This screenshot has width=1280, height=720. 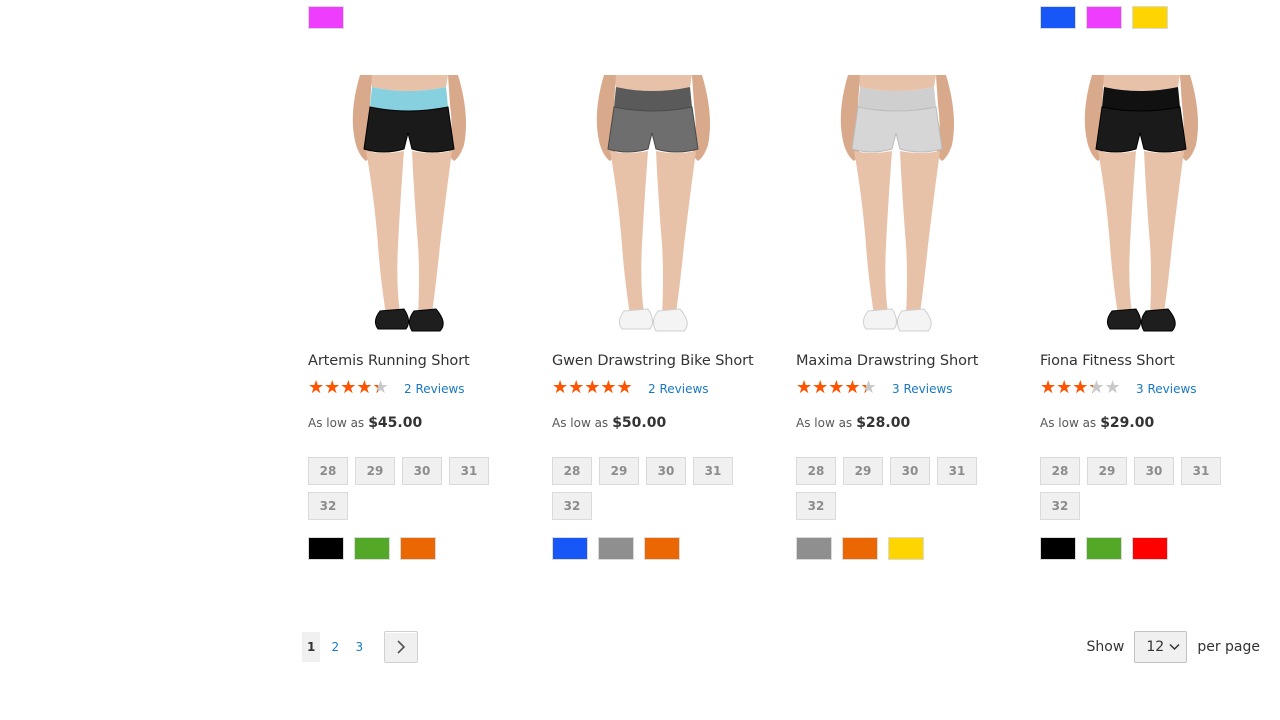 What do you see at coordinates (897, 203) in the screenshot?
I see `product-image-maxima` at bounding box center [897, 203].